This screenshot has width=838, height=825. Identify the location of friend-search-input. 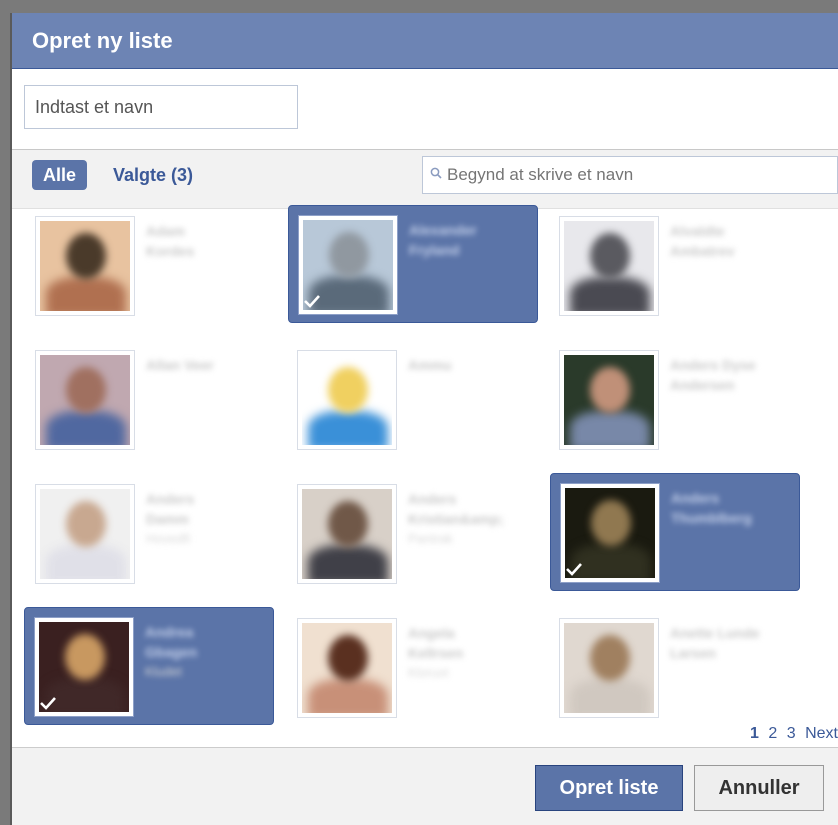
(637, 175).